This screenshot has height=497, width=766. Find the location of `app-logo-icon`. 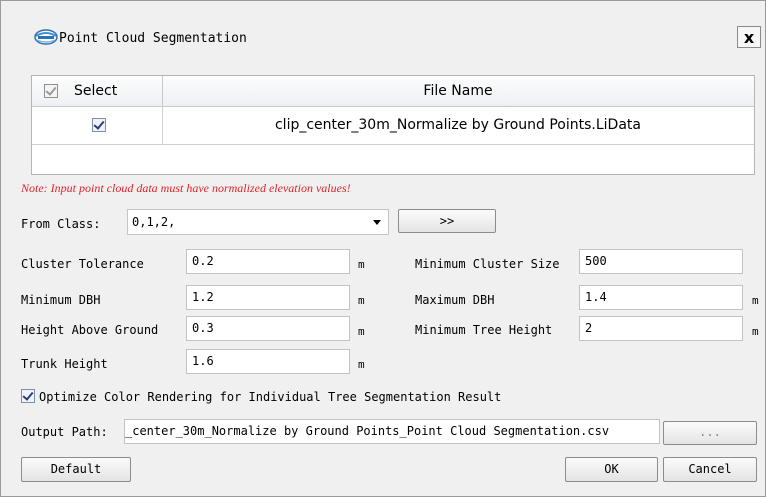

app-logo-icon is located at coordinates (46, 37).